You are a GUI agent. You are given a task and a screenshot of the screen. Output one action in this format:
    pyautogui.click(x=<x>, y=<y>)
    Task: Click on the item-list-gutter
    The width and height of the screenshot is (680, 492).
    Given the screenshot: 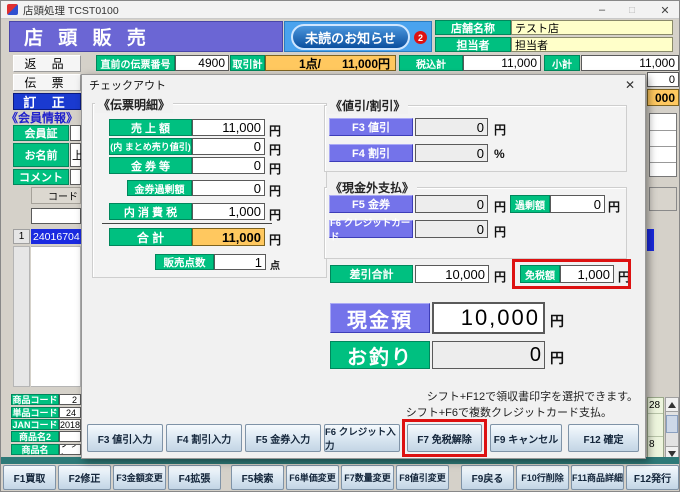 What is the action you would take?
    pyautogui.click(x=21, y=316)
    